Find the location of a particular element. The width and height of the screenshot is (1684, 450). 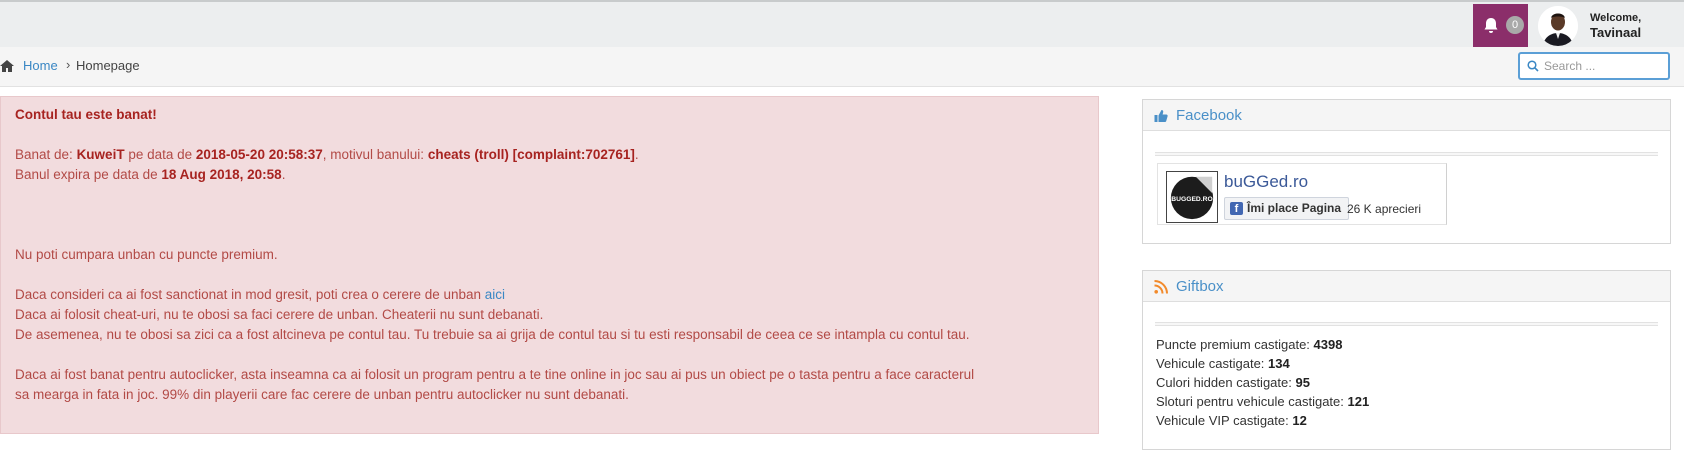

facebook-like-button: f Îmi place Pagina is located at coordinates (1287, 208).